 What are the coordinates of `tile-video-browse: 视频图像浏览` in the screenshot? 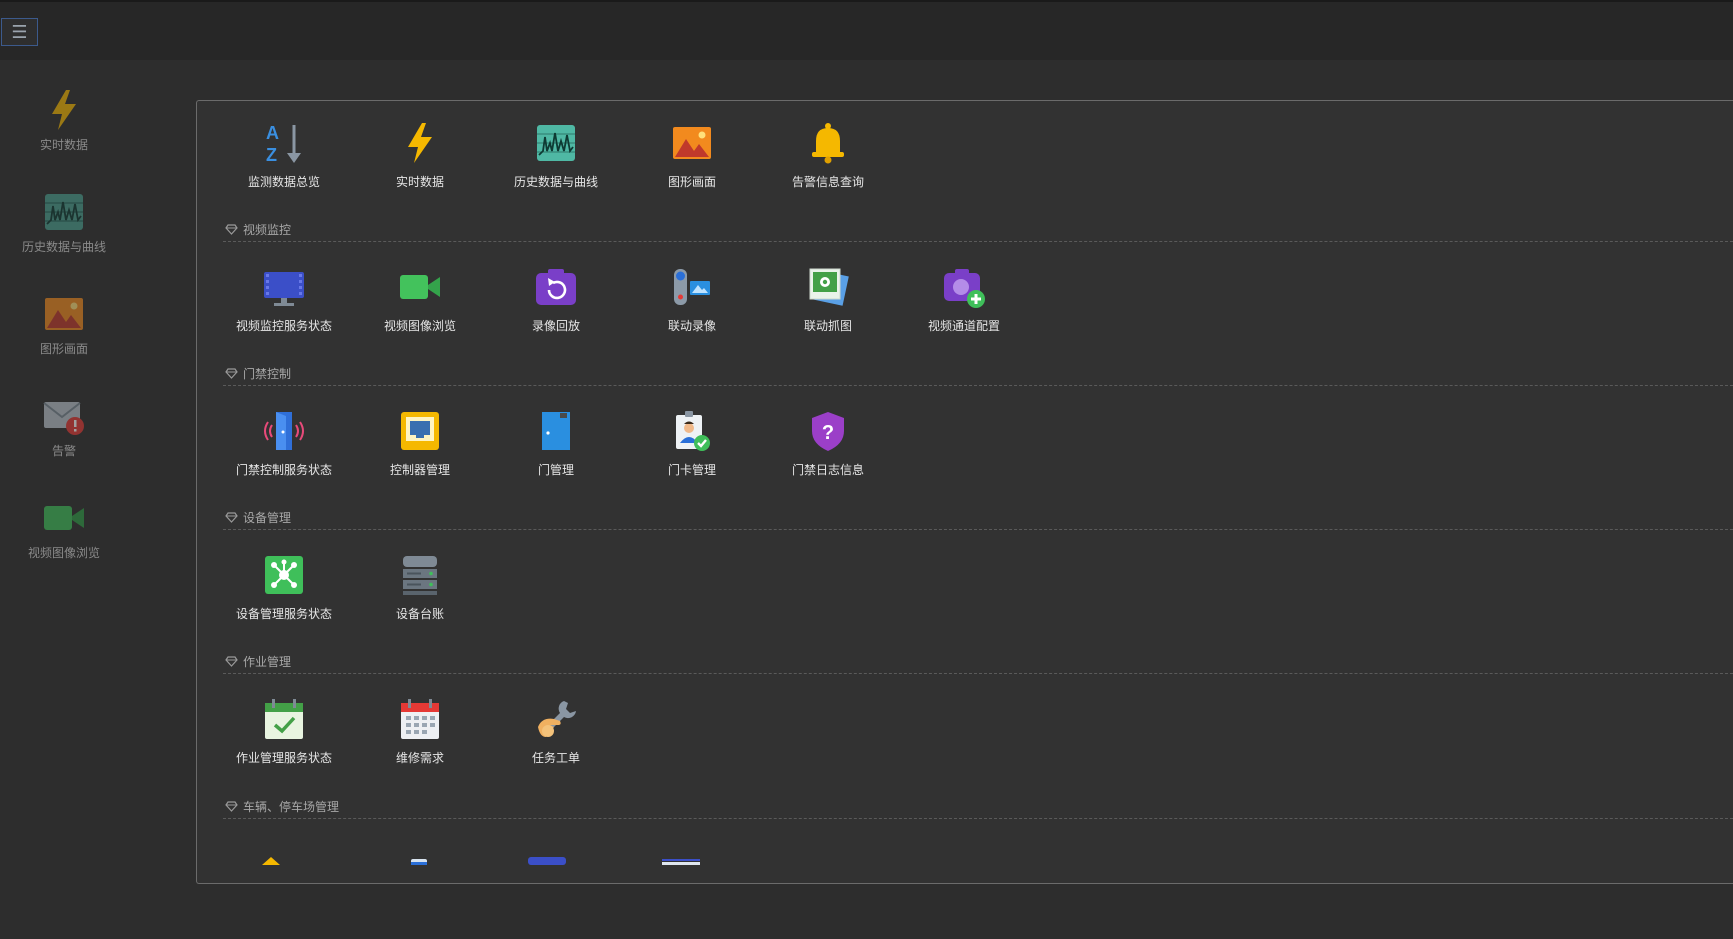 It's located at (420, 289).